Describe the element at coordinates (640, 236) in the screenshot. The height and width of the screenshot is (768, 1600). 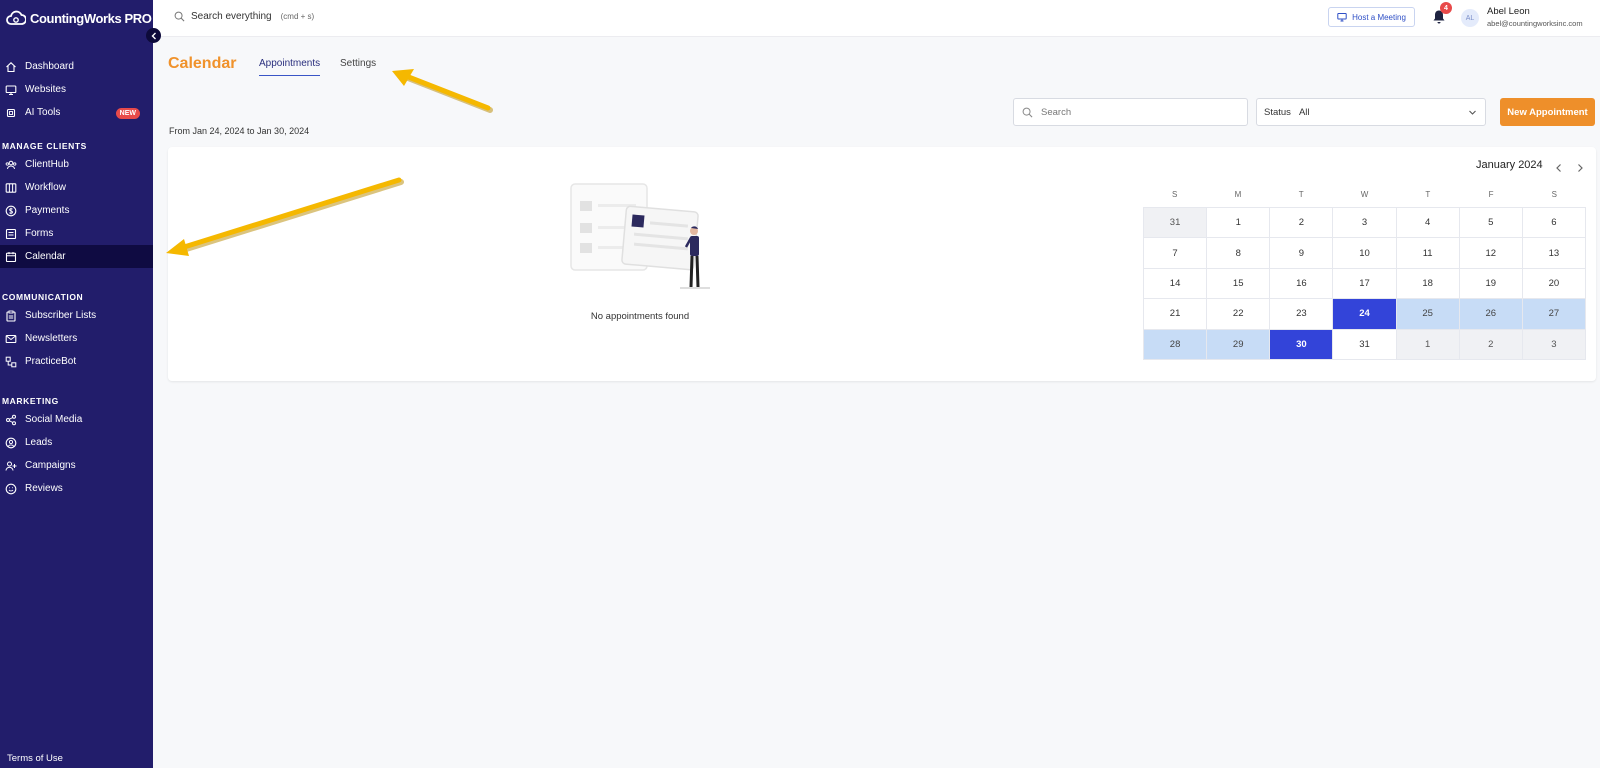
I see `empty-state-illustration` at that location.